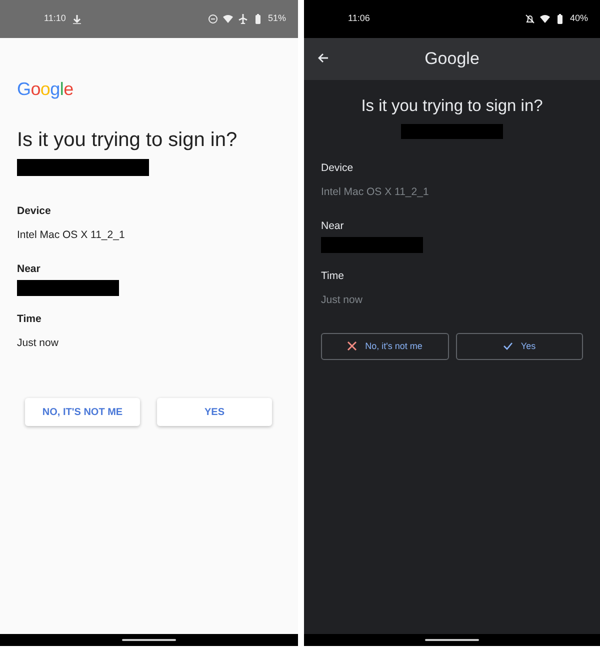  I want to click on download-icon, so click(77, 19).